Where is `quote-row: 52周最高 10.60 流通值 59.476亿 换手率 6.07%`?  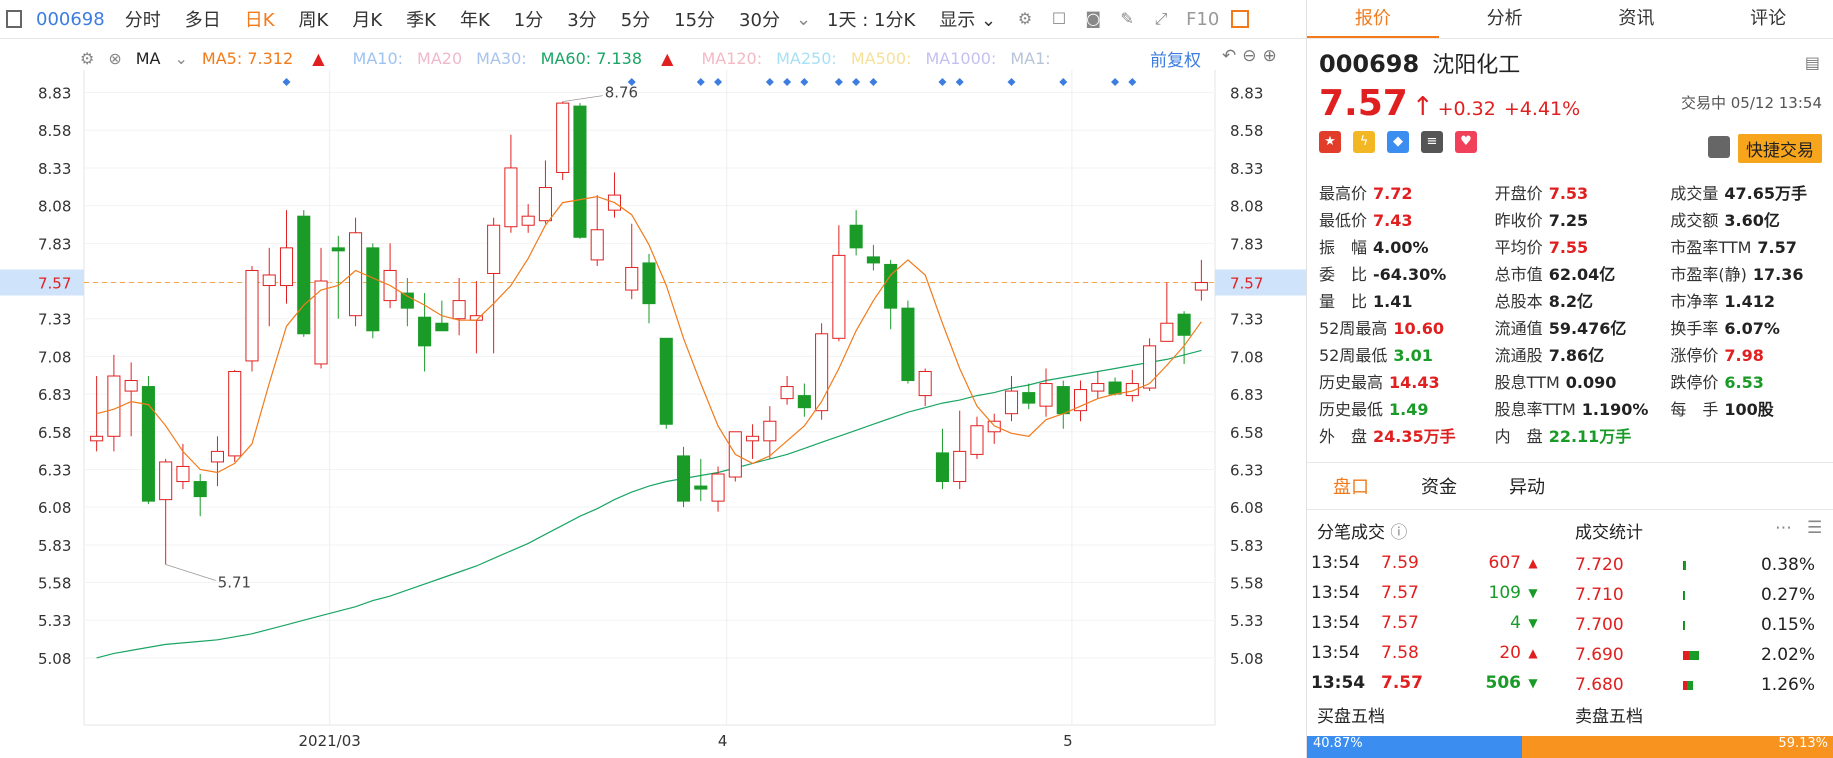 quote-row: 52周最高 10.60 流通值 59.476亿 换手率 6.07% is located at coordinates (1570, 326).